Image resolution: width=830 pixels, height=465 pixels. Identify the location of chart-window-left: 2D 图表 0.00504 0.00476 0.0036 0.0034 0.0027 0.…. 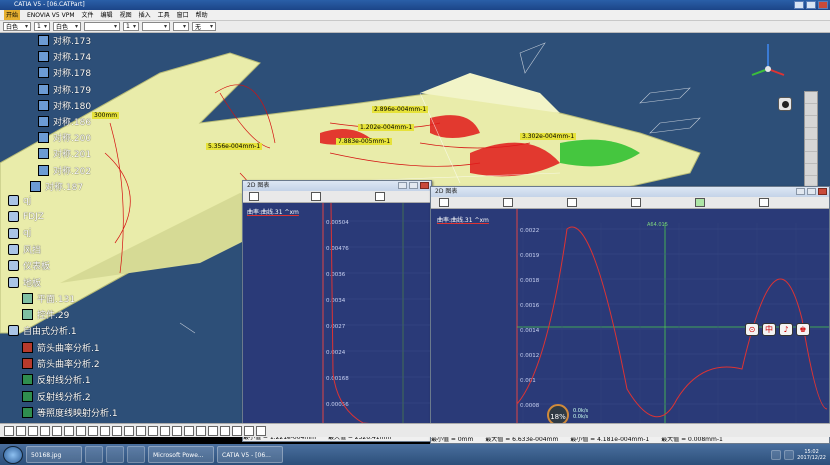
(337, 311).